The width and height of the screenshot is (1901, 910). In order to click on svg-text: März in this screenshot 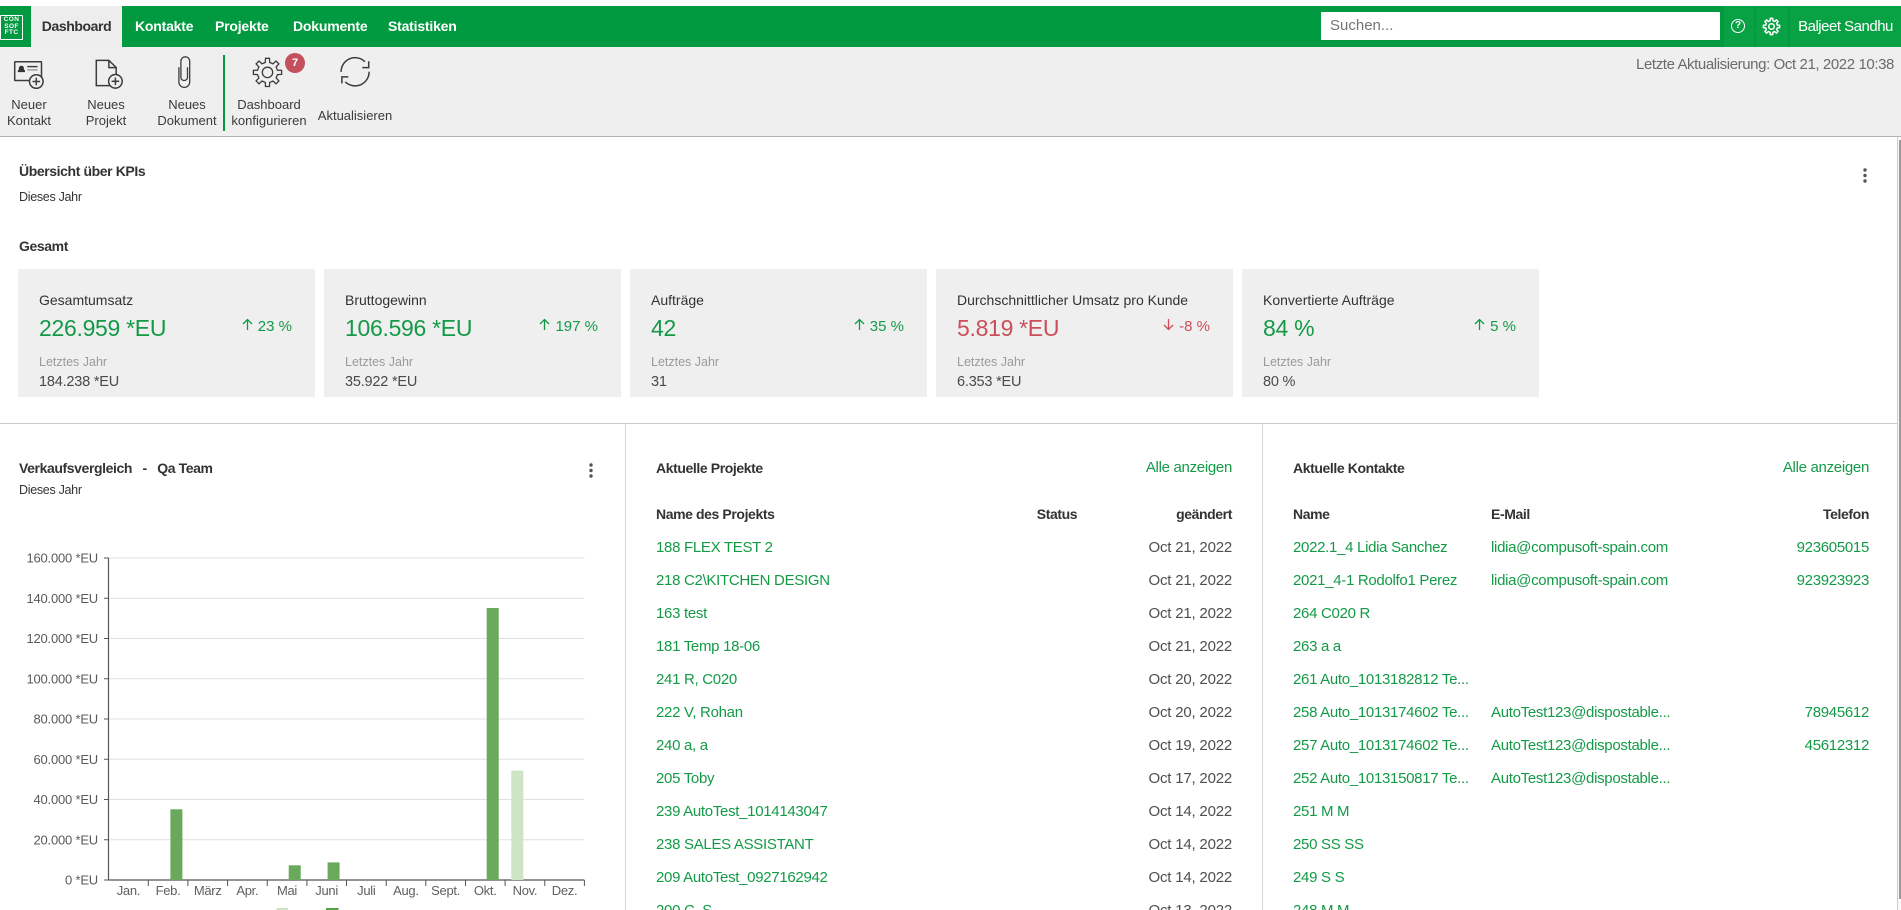, I will do `click(208, 890)`.